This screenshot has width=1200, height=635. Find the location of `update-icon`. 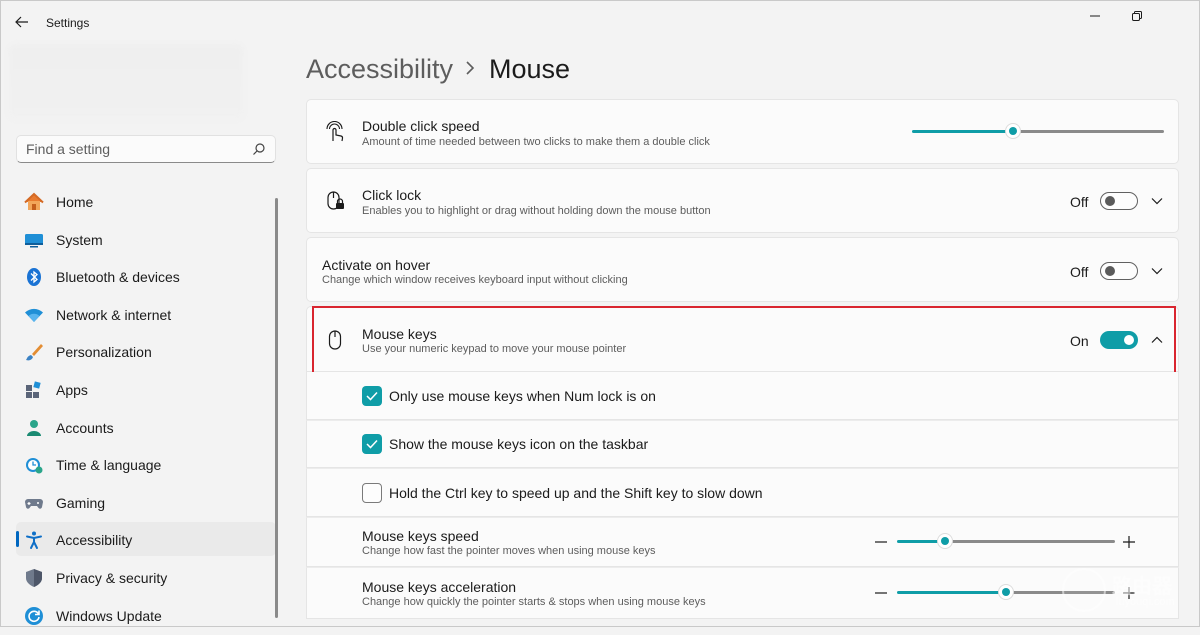

update-icon is located at coordinates (34, 616).